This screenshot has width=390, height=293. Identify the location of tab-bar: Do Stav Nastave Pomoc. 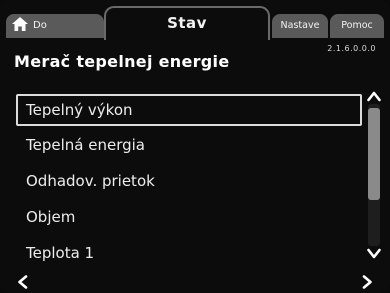
(195, 23).